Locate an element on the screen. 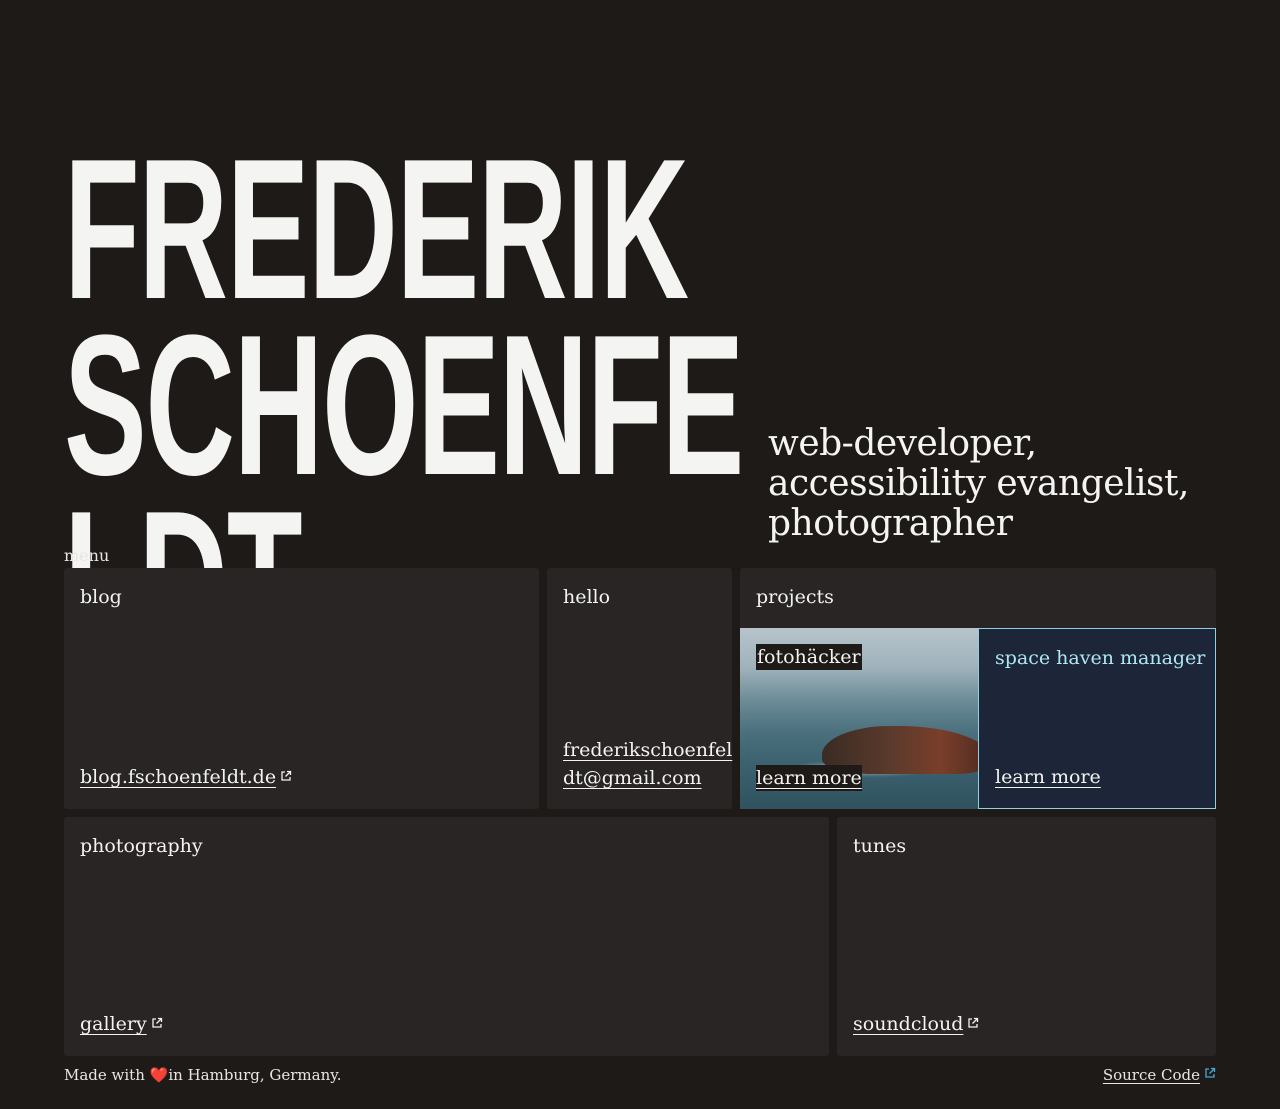 This screenshot has width=1280, height=1109. project-title-fotohaecker: fotohäcker is located at coordinates (809, 657).